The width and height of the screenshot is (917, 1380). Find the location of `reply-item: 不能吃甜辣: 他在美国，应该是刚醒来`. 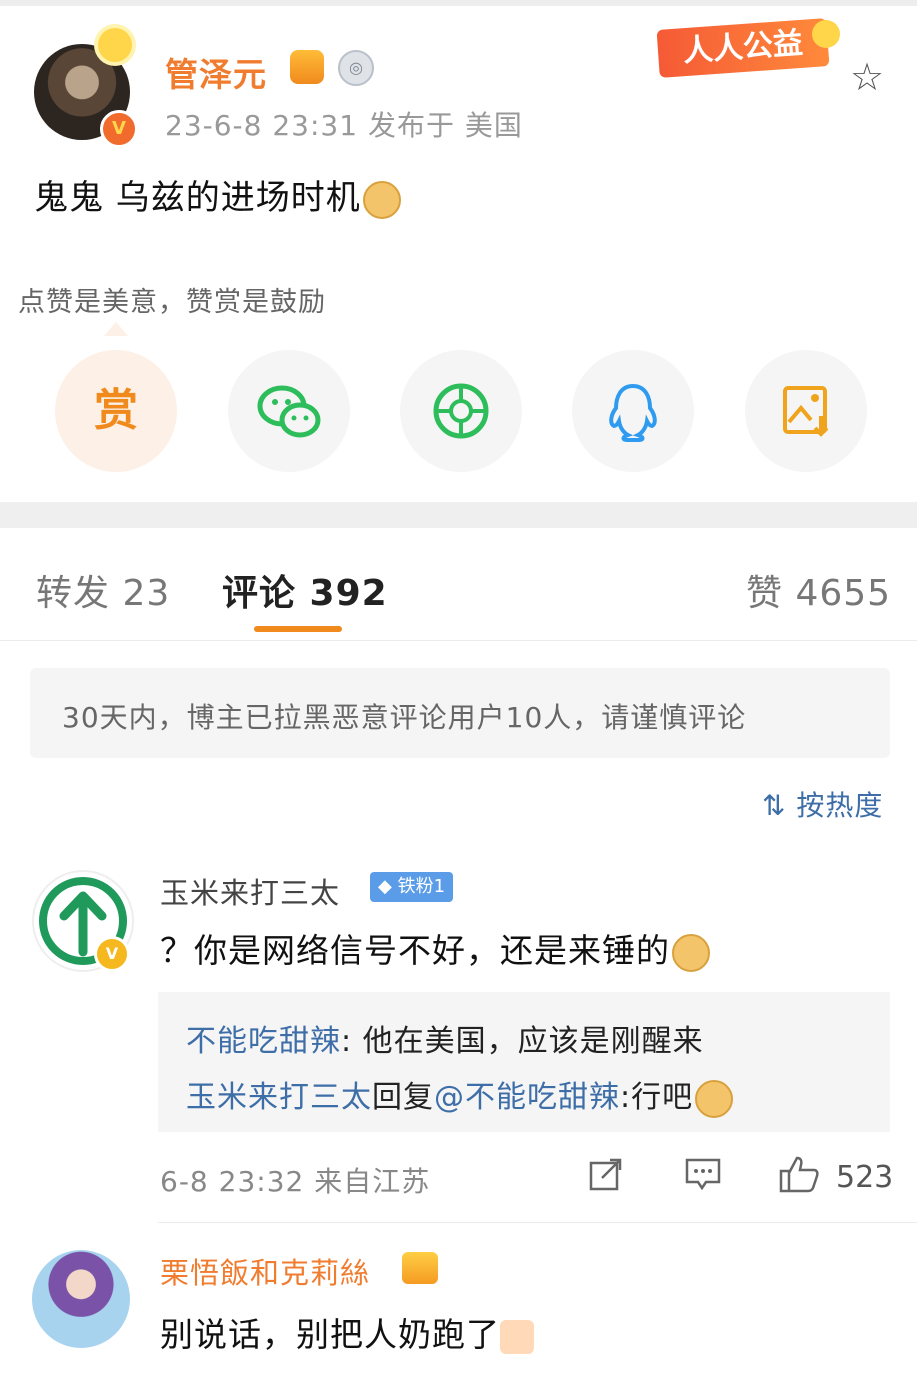

reply-item: 不能吃甜辣: 他在美国，应该是刚醒来 is located at coordinates (445, 1038).